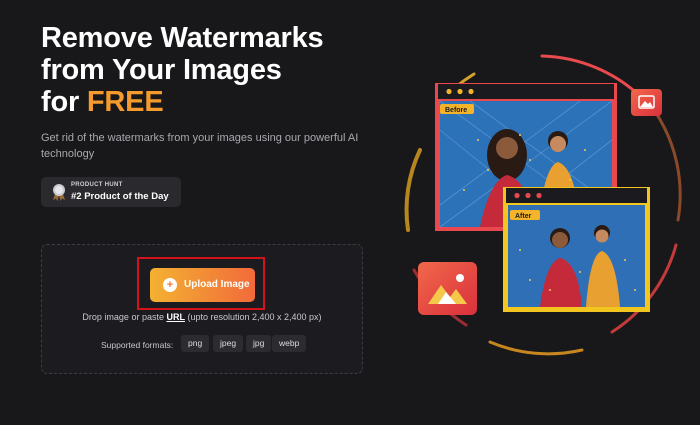 Image resolution: width=700 pixels, height=425 pixels. Describe the element at coordinates (217, 284) in the screenshot. I see `upload-button-label: Upload Image` at that location.